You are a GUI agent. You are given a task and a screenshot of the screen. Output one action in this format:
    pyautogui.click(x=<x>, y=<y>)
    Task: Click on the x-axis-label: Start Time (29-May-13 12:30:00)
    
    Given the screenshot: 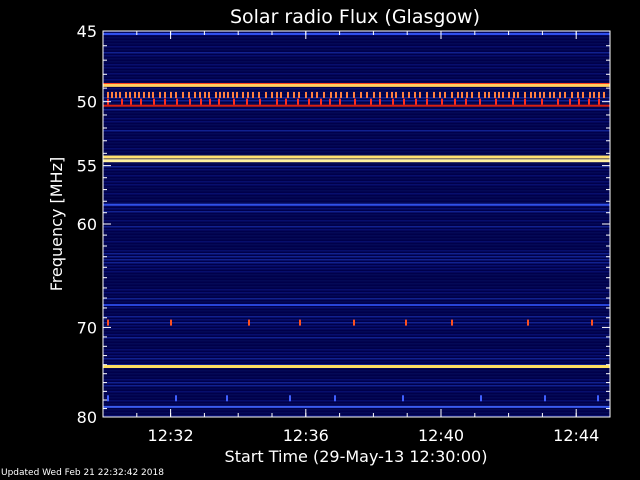 What is the action you would take?
    pyautogui.click(x=356, y=456)
    